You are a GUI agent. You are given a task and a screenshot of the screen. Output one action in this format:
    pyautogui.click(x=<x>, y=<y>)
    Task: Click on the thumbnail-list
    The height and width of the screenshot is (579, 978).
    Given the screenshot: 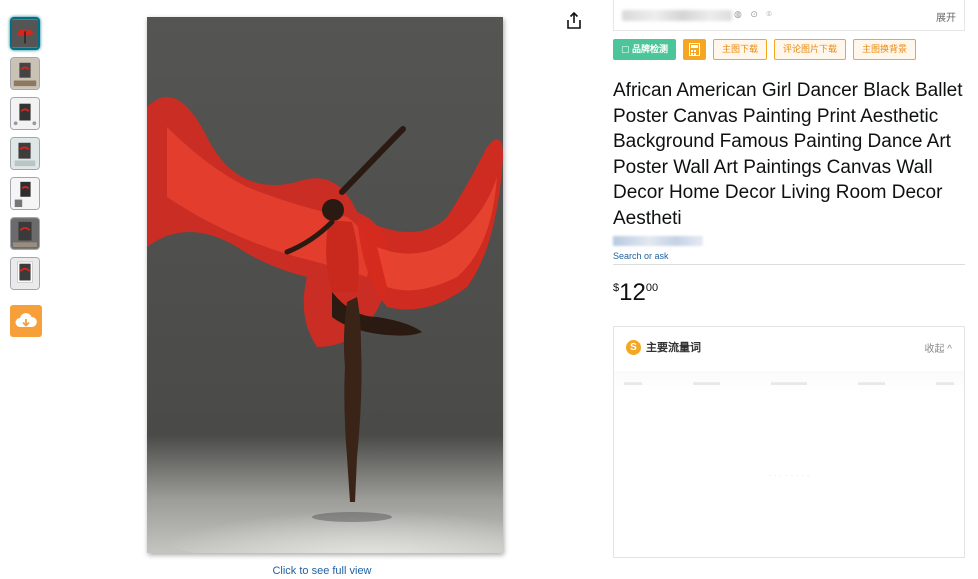 What is the action you would take?
    pyautogui.click(x=27, y=157)
    